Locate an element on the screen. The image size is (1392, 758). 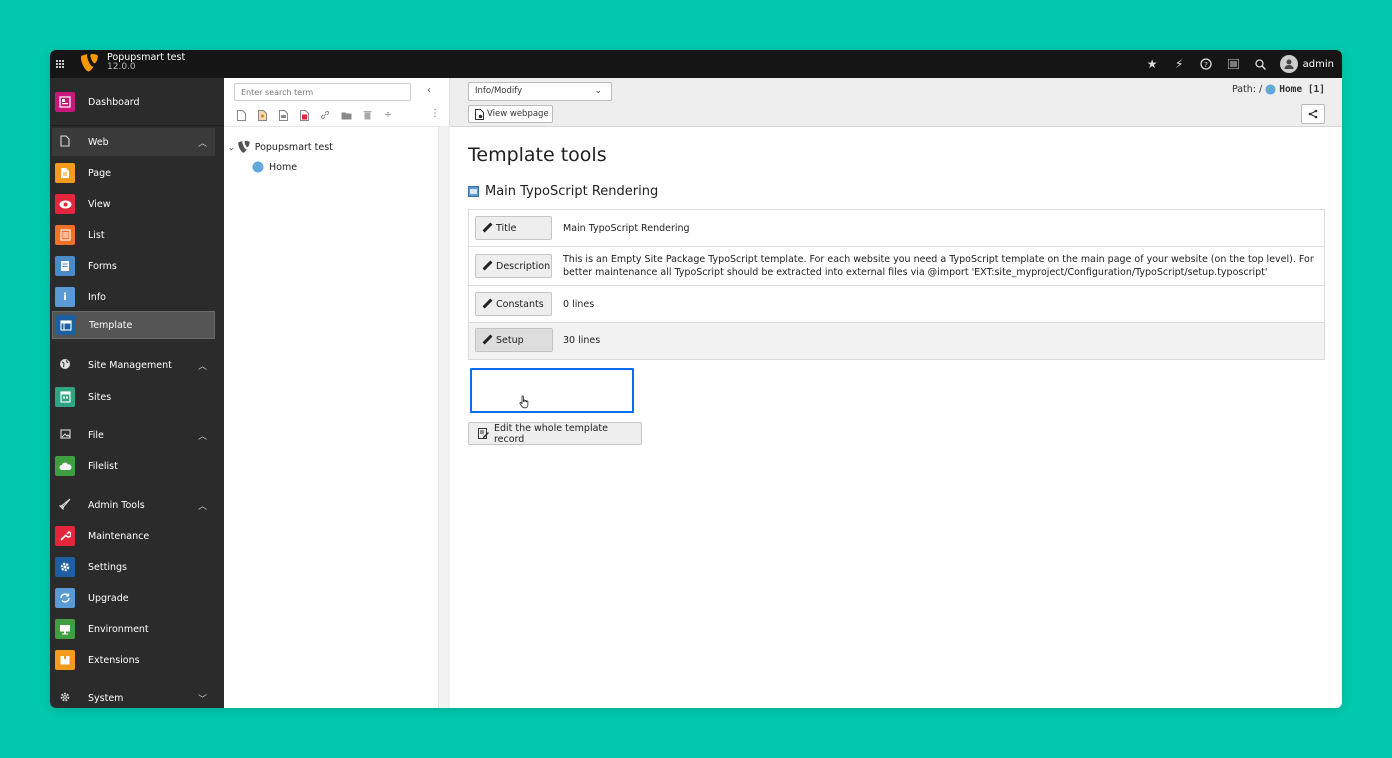
tree-node-home: Home is located at coordinates (274, 167).